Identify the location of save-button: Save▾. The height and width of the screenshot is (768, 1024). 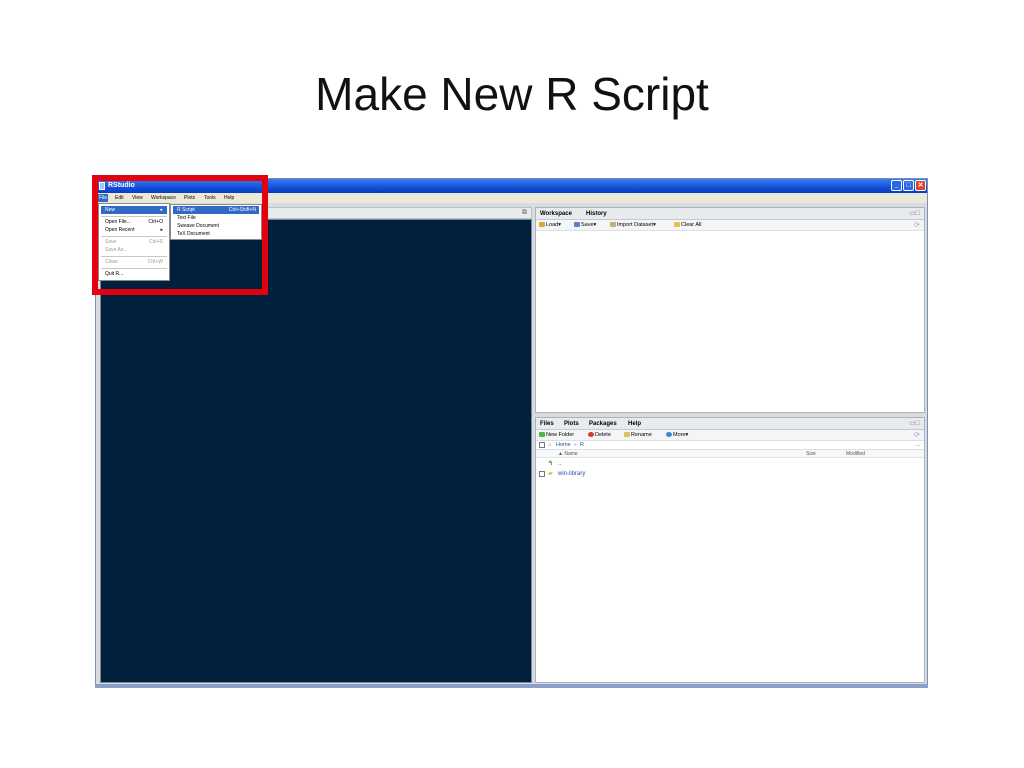
(585, 225).